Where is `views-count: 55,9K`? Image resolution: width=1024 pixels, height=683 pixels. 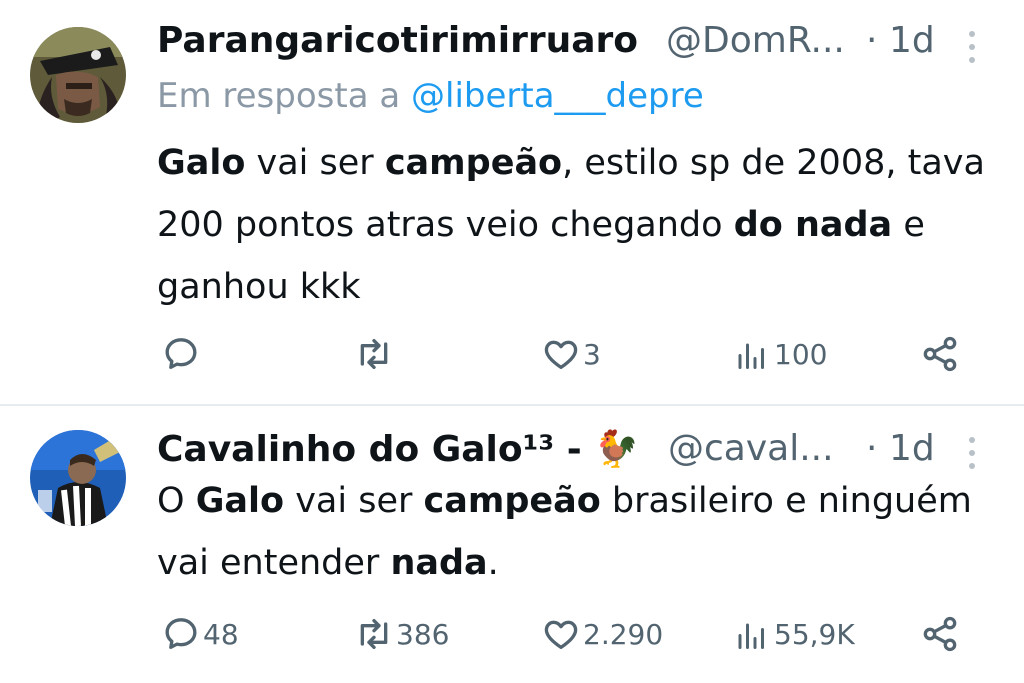 views-count: 55,9K is located at coordinates (814, 634).